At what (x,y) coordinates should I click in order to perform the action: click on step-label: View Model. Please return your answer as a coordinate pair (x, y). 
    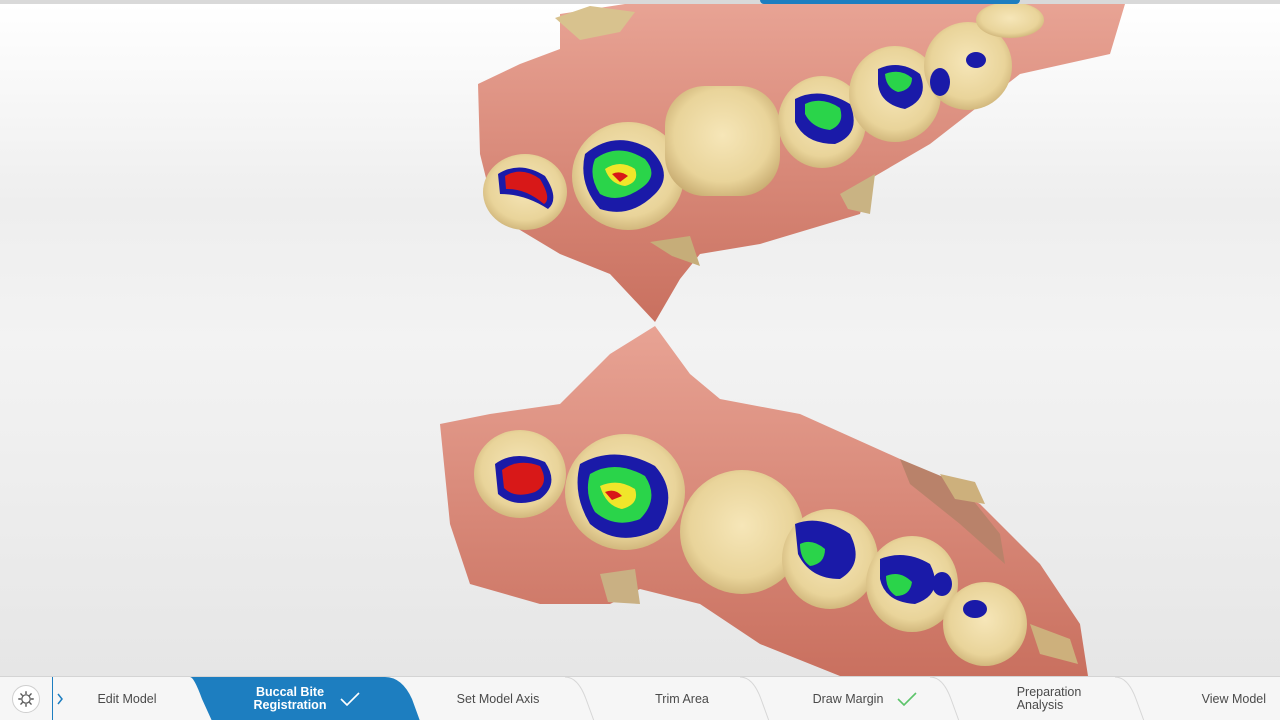
    Looking at the image, I should click on (1233, 698).